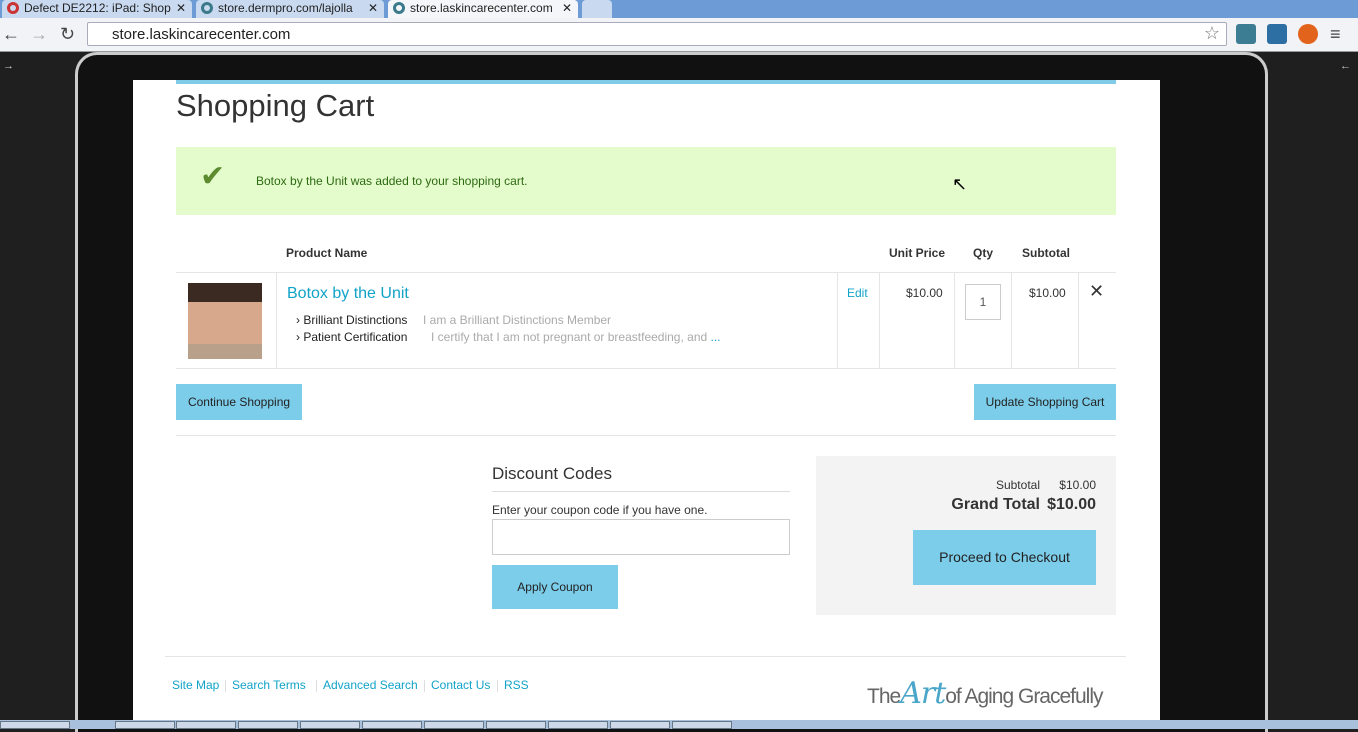  Describe the element at coordinates (884, 696) in the screenshot. I see `logo-text: The` at that location.